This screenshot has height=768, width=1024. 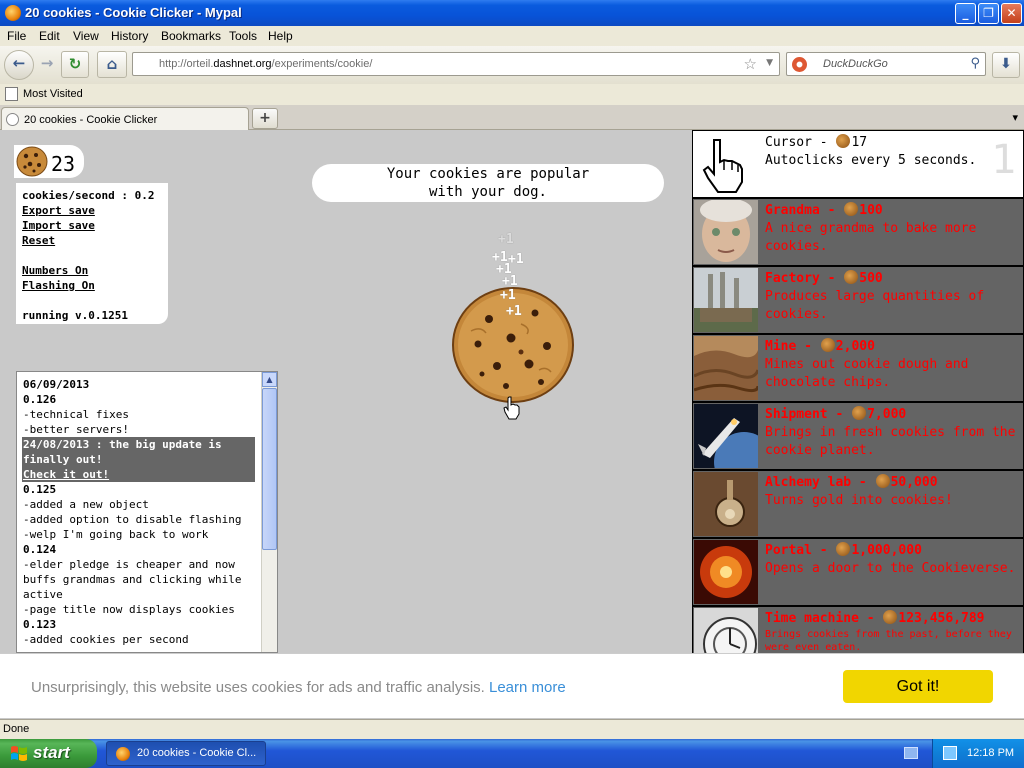 I want to click on store-item-price: 1,000,000, so click(x=886, y=550).